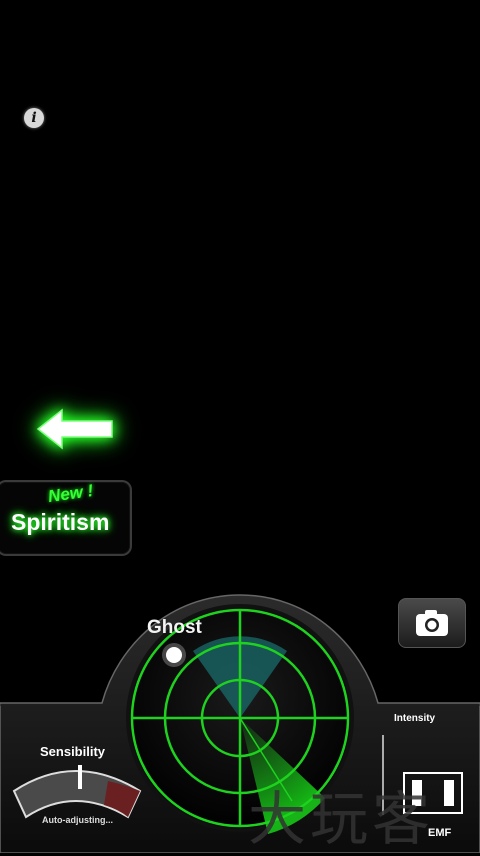 The width and height of the screenshot is (480, 856). What do you see at coordinates (174, 627) in the screenshot?
I see `ghost-label: Ghost` at bounding box center [174, 627].